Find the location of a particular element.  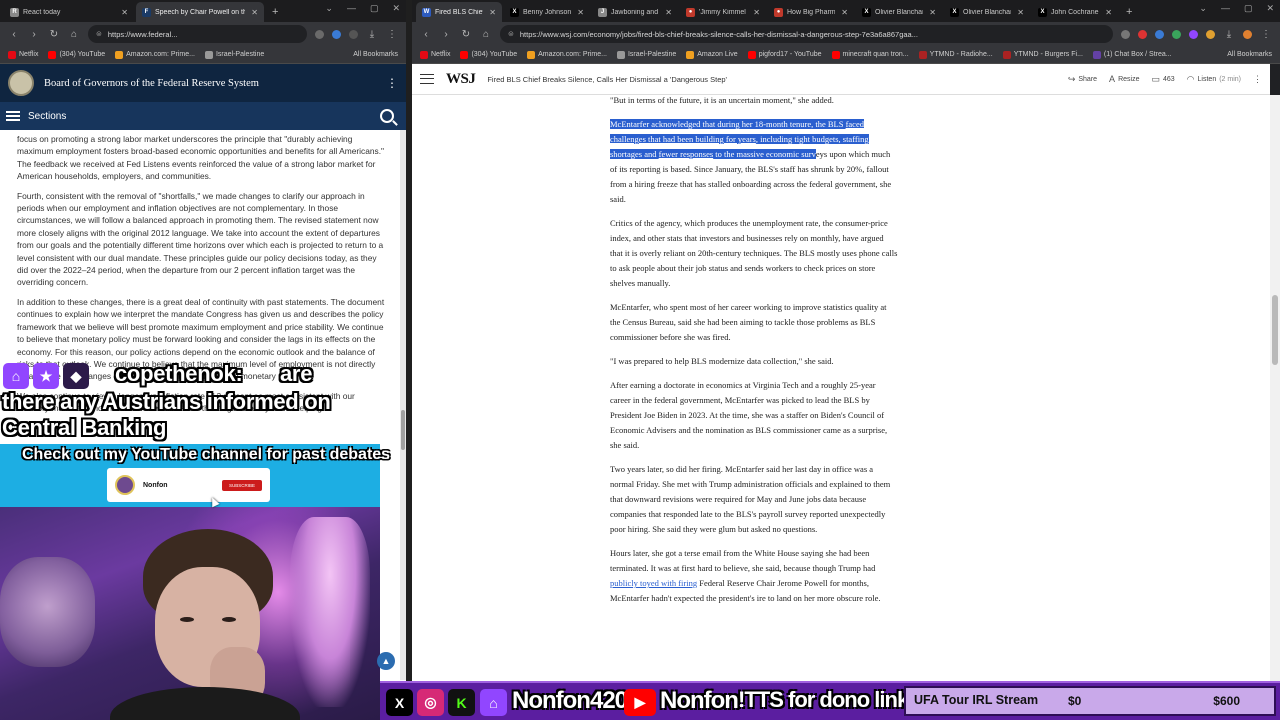

subscribe-button: SUBSCRIBE is located at coordinates (241, 485).